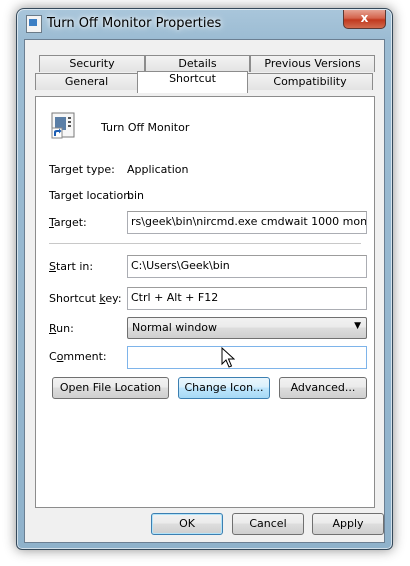  What do you see at coordinates (247, 298) in the screenshot?
I see `shortcut-key-field: Ctrl + Alt + F12` at bounding box center [247, 298].